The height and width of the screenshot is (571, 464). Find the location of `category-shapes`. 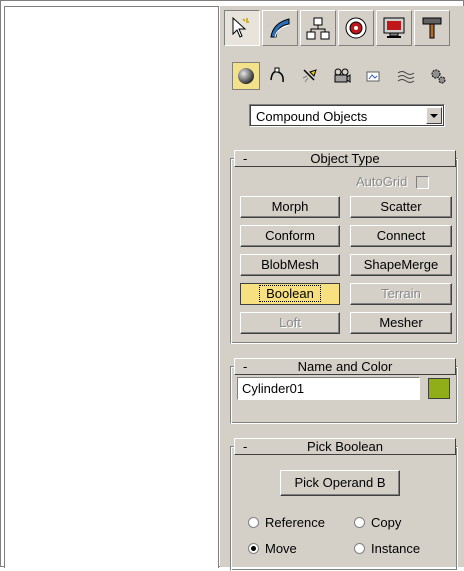

category-shapes is located at coordinates (278, 76).